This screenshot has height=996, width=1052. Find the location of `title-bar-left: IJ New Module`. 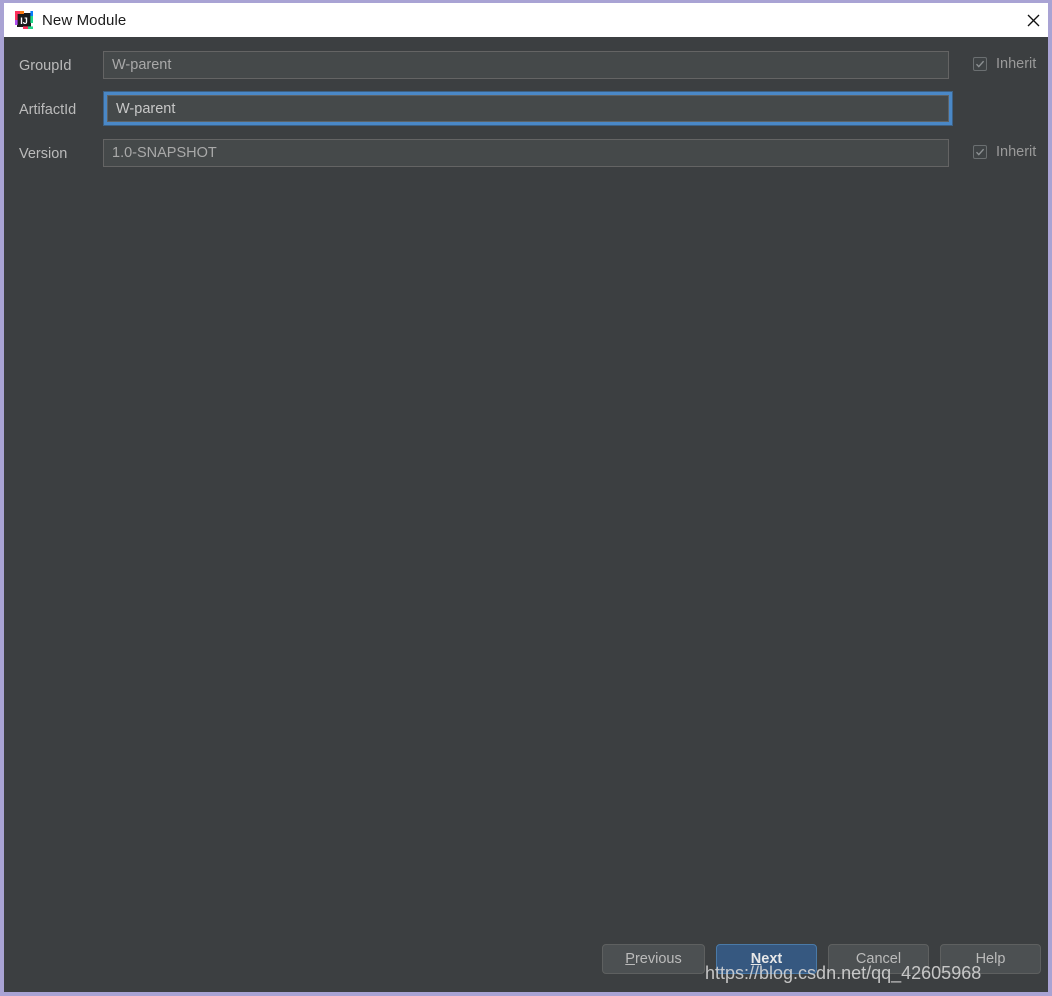

title-bar-left: IJ New Module is located at coordinates (507, 20).